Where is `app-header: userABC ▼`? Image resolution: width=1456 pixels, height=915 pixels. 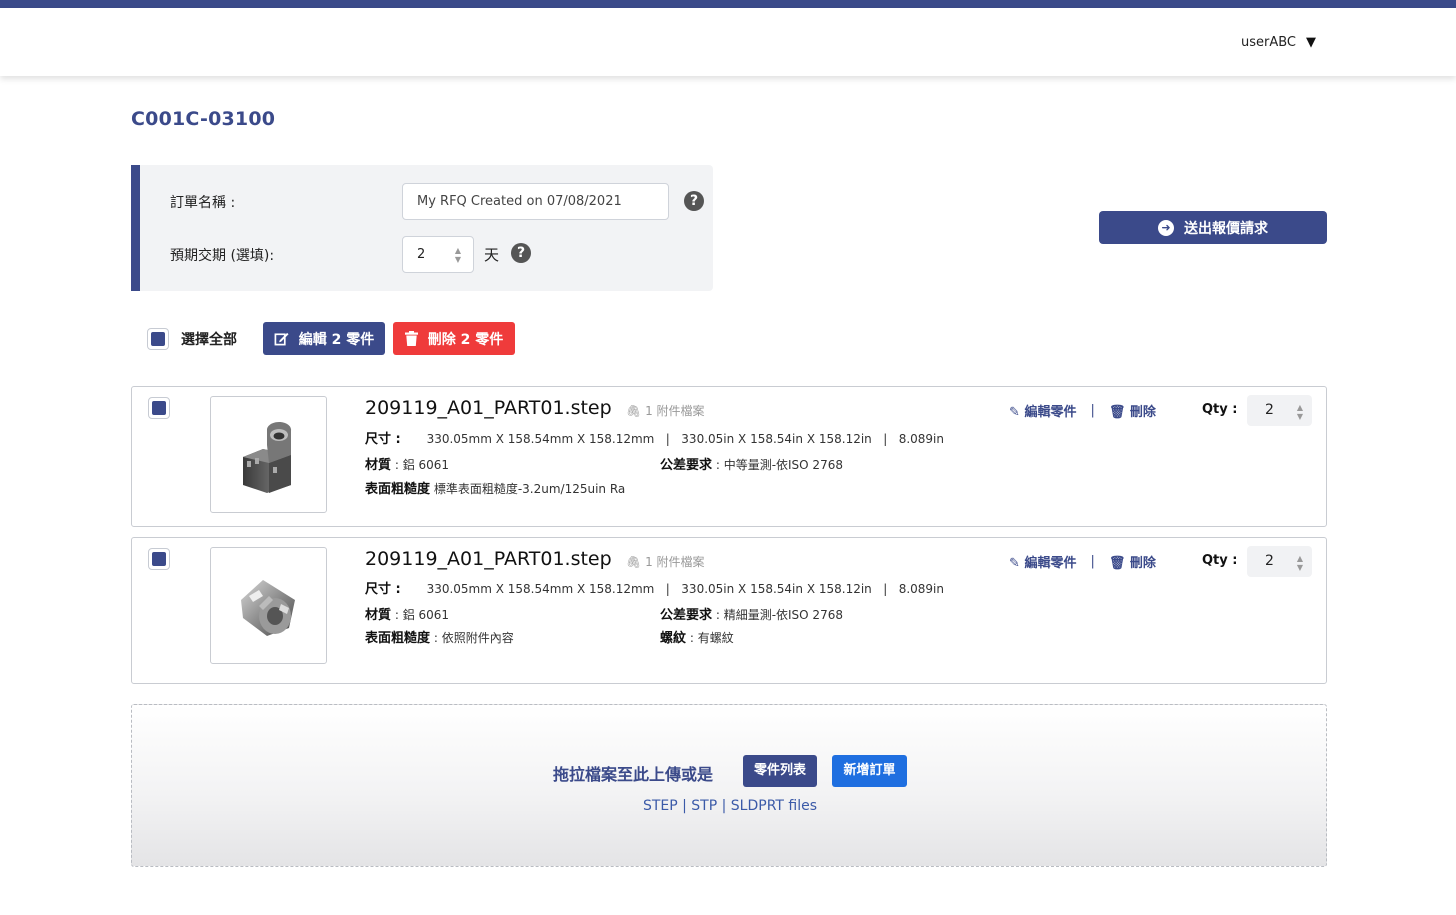
app-header: userABC ▼ is located at coordinates (728, 42).